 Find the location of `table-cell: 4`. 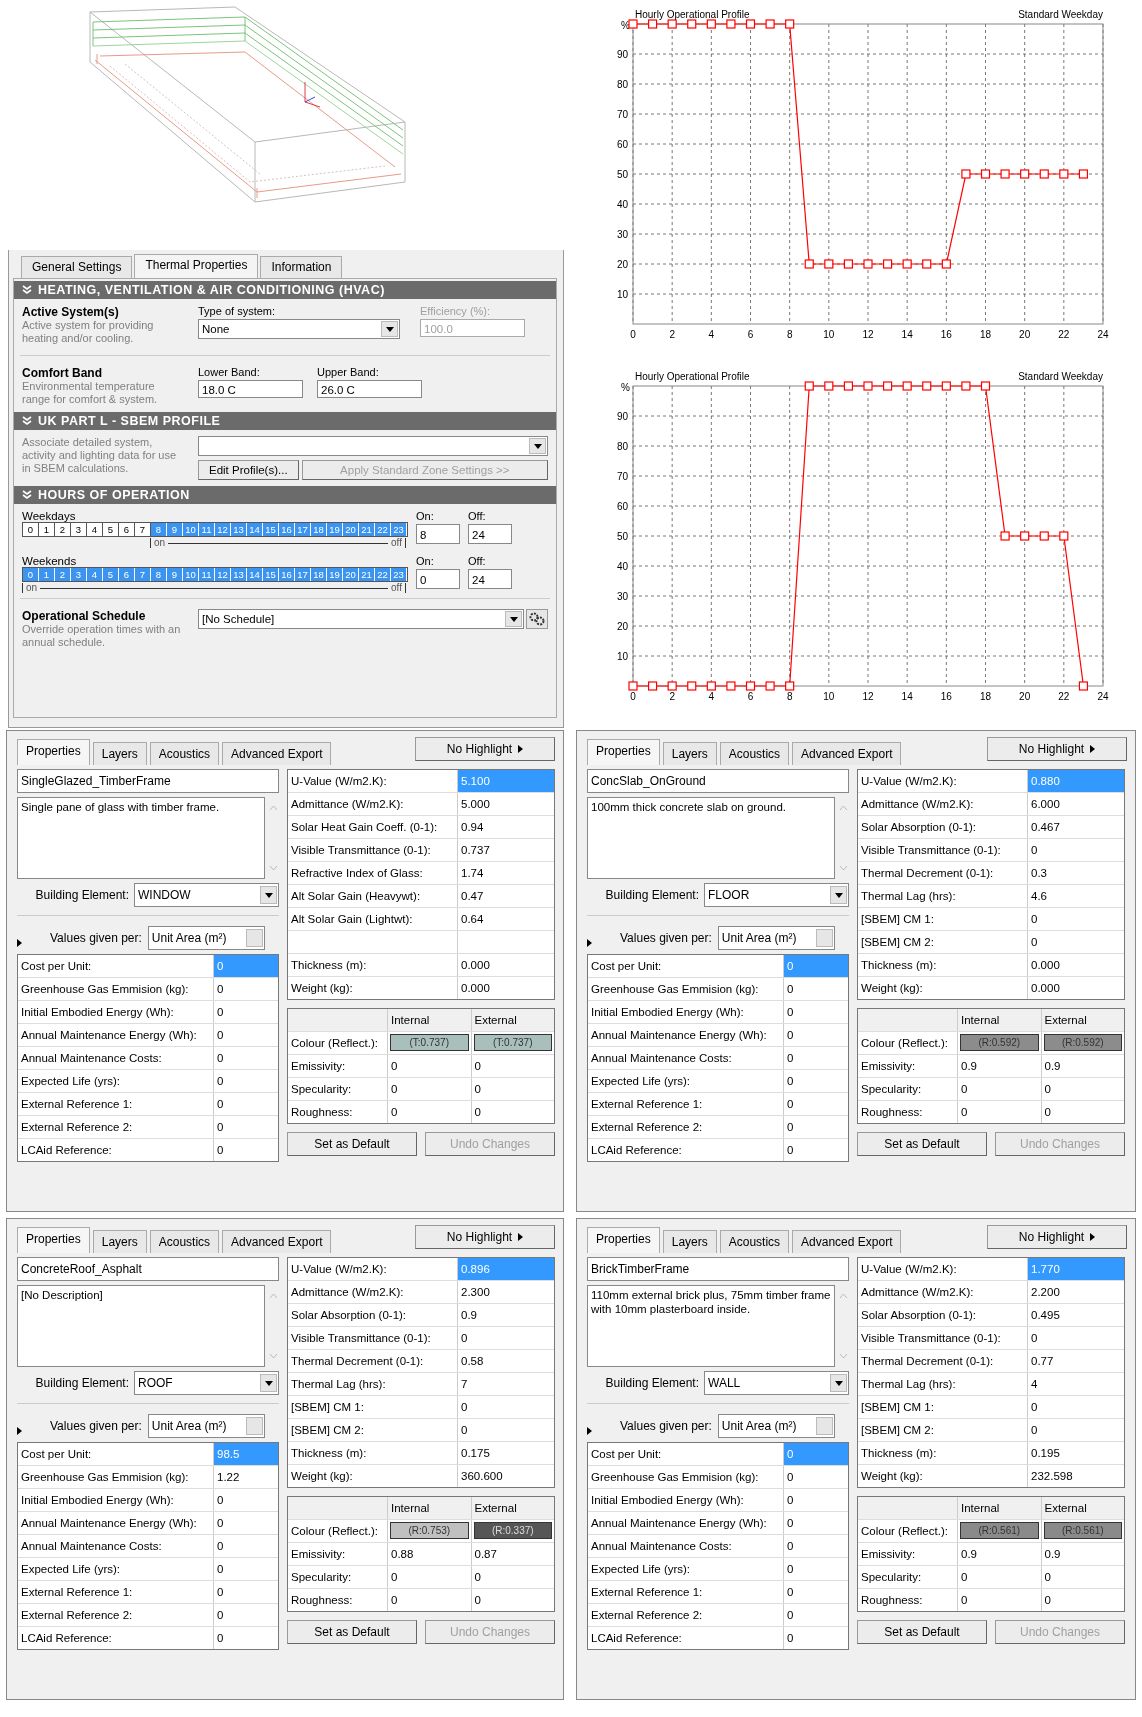

table-cell: 4 is located at coordinates (1076, 1384).